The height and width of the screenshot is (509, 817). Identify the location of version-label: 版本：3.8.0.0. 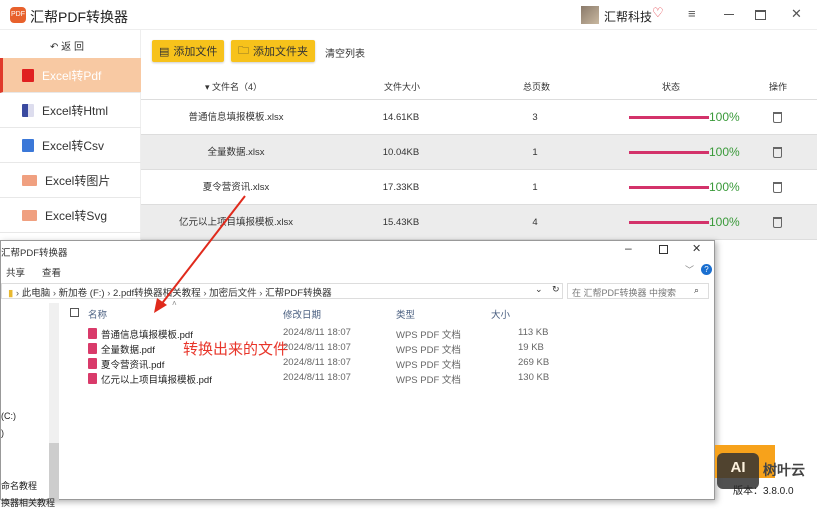
(763, 491).